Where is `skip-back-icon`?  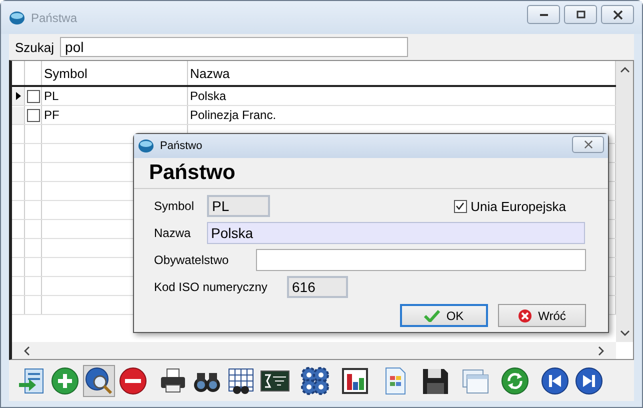
skip-back-icon is located at coordinates (555, 380).